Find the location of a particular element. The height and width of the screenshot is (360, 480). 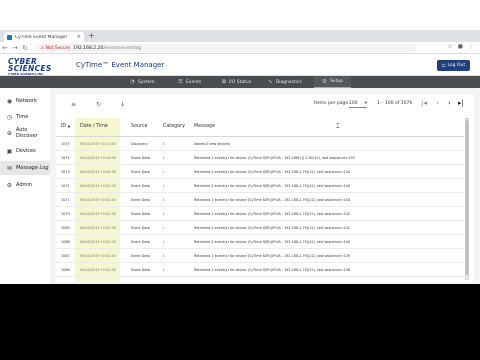

tab-diagnostics: ∿ Diagnostics is located at coordinates (285, 82).